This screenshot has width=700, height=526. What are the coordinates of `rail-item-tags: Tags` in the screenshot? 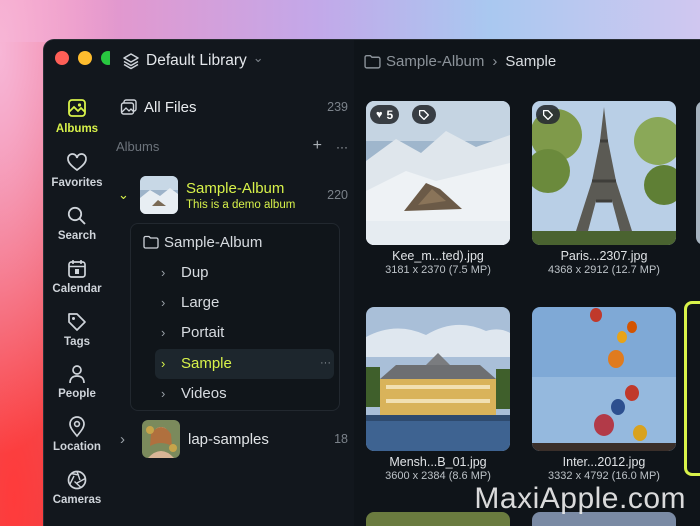 It's located at (77, 329).